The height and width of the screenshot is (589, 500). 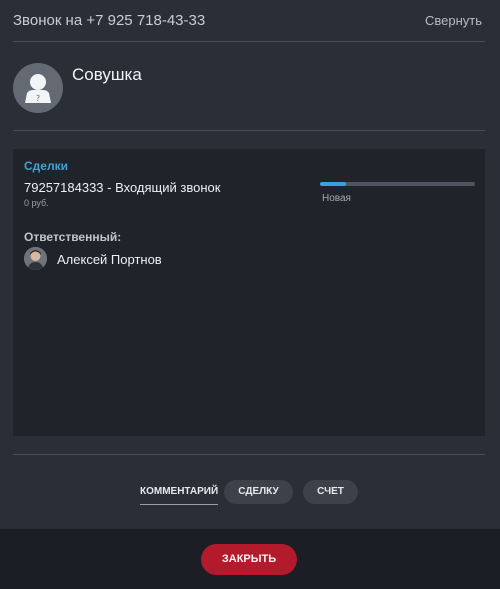 I want to click on close-button: ЗАКРЫТЬ, so click(x=249, y=559).